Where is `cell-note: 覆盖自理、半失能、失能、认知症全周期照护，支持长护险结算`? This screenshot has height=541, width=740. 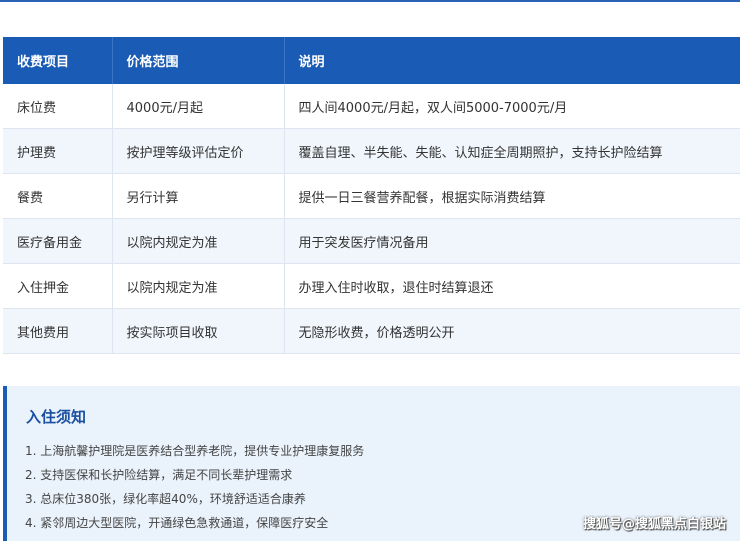 cell-note: 覆盖自理、半失能、失能、认知症全周期照护，支持长护险结算 is located at coordinates (512, 151).